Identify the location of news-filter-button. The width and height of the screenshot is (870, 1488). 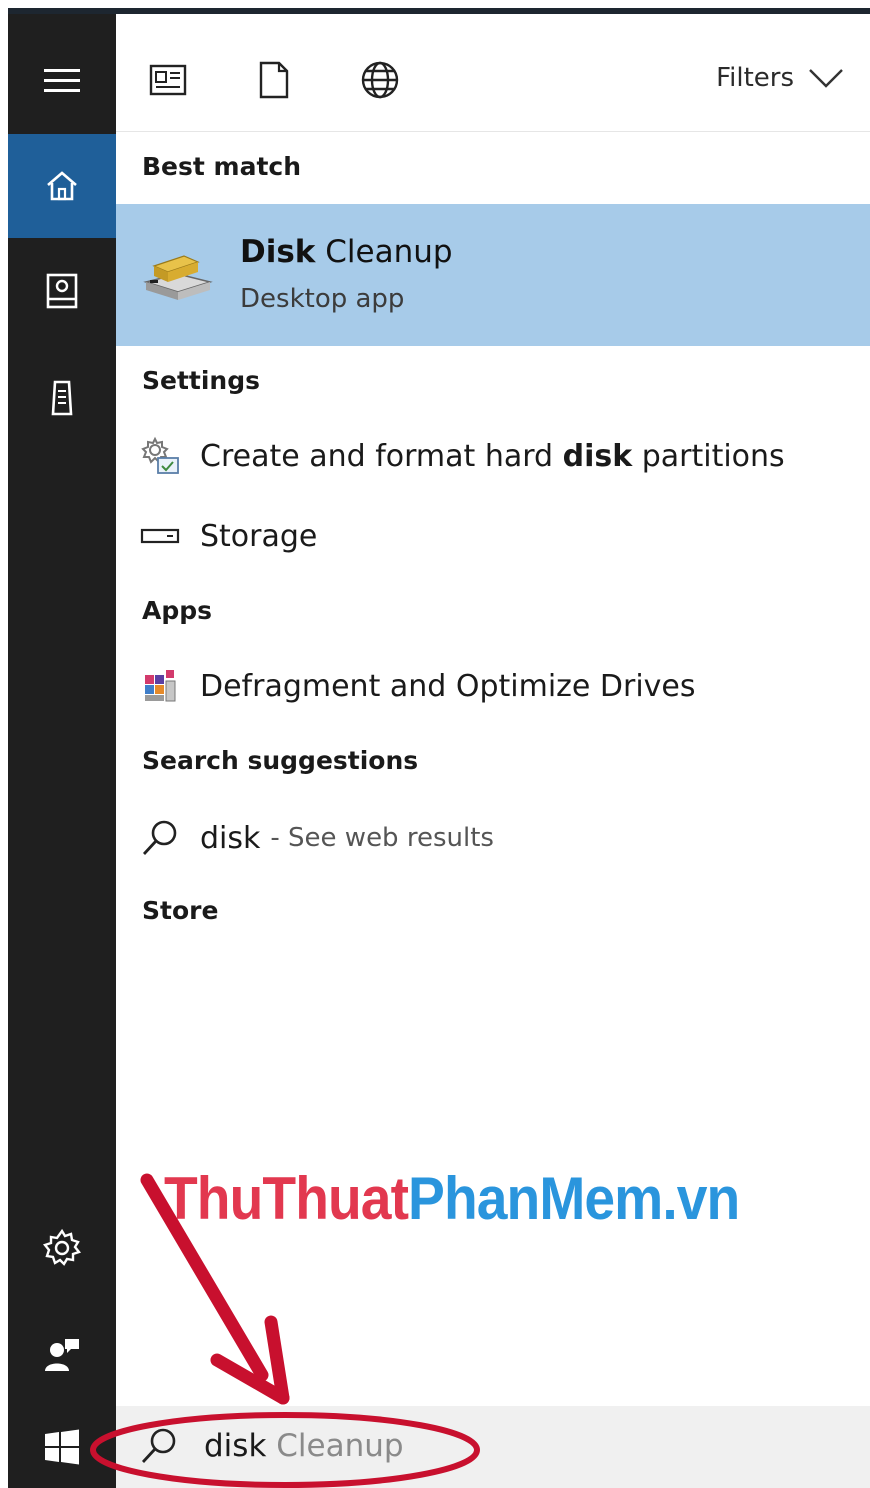
(168, 80).